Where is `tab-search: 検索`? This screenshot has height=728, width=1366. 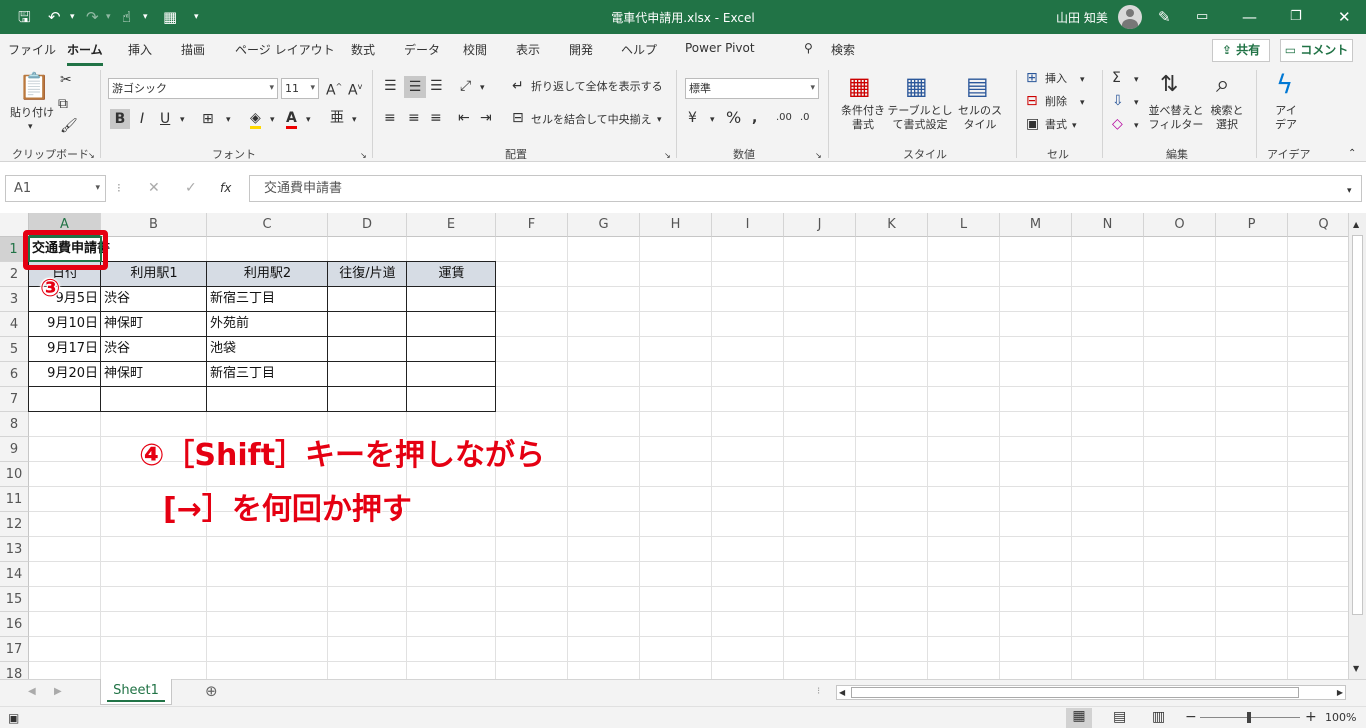
tab-search: 検索 is located at coordinates (843, 49).